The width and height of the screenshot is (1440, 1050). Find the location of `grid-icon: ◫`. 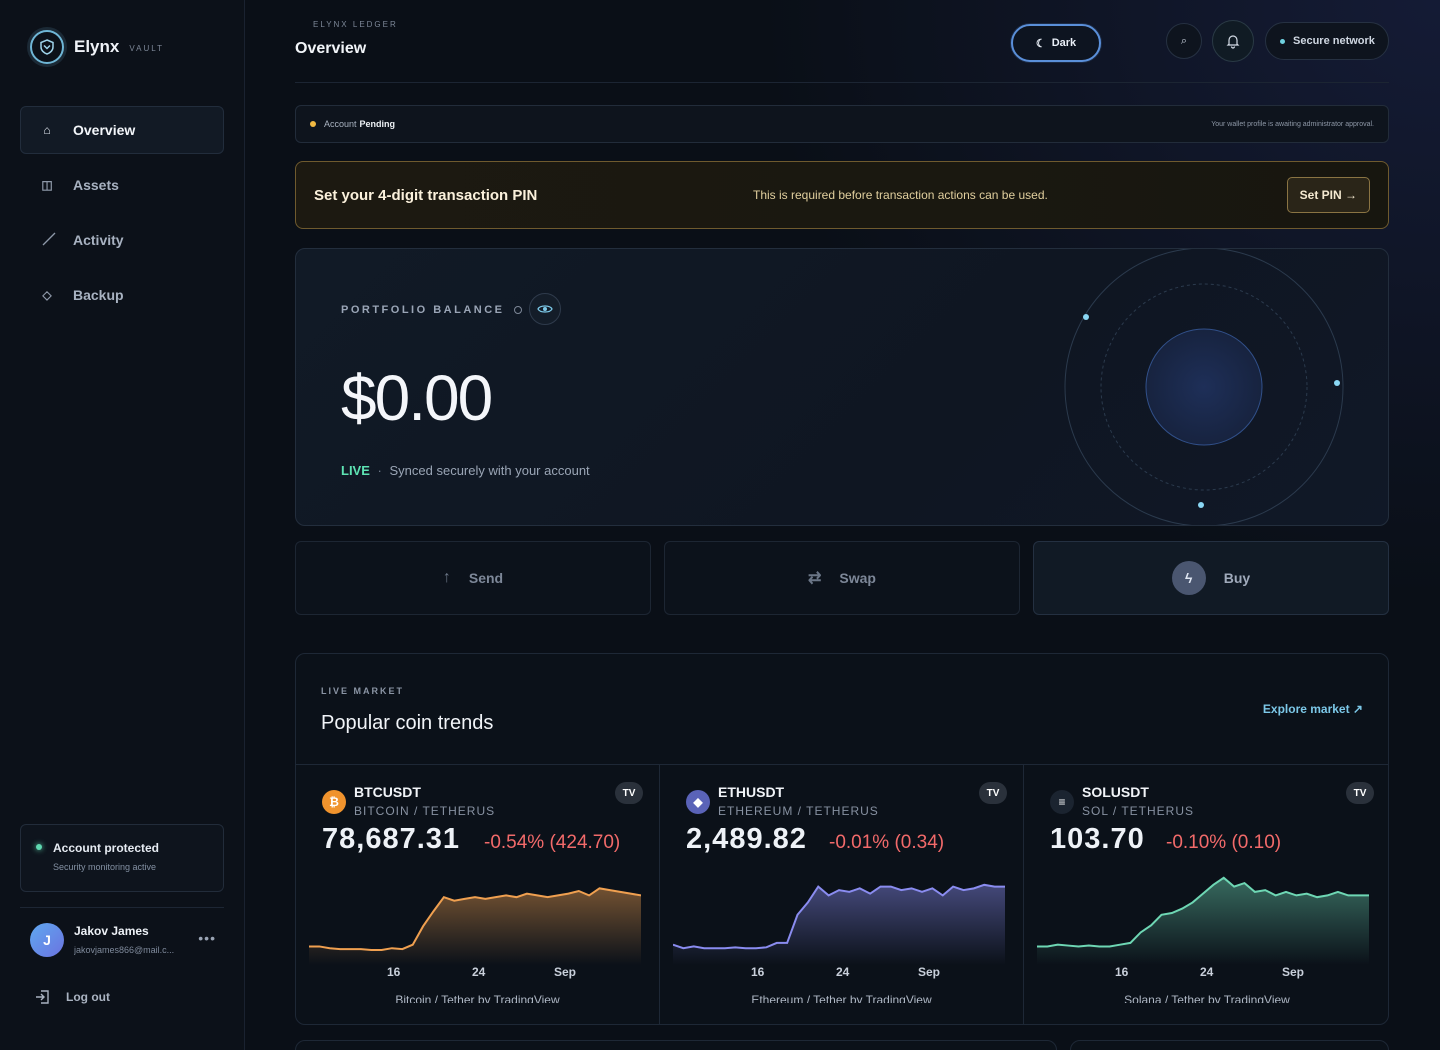

grid-icon: ◫ is located at coordinates (47, 185).